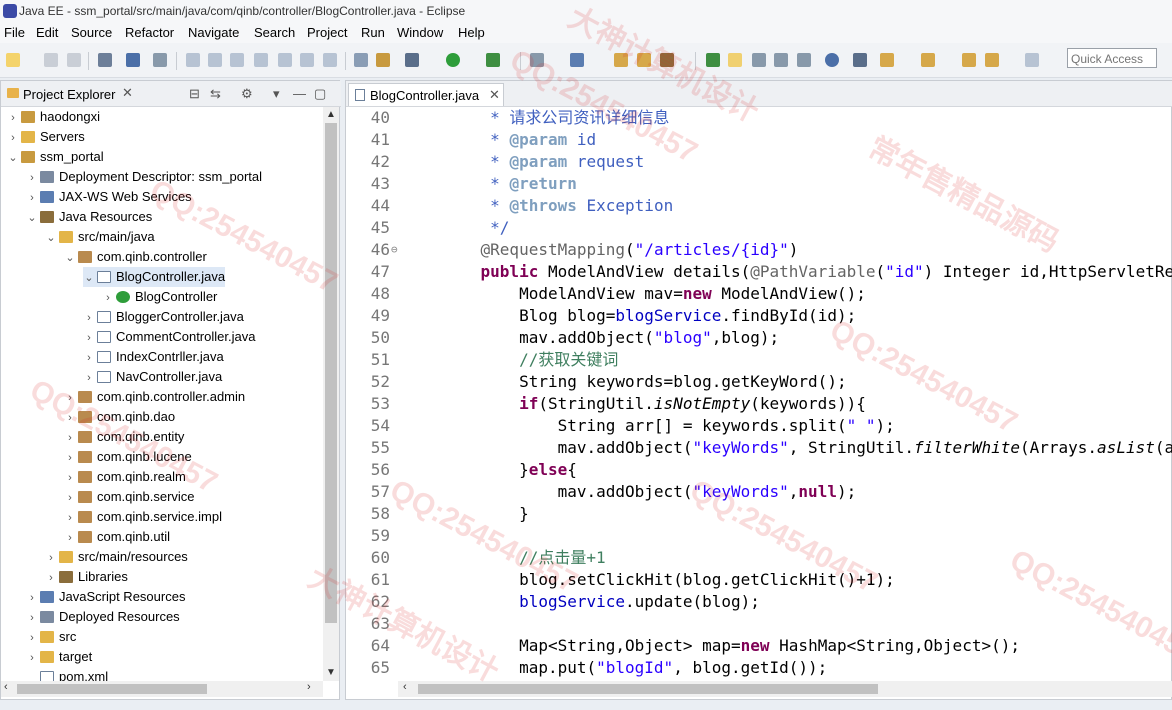 The image size is (1172, 710). What do you see at coordinates (453, 60) in the screenshot?
I see `run-icon` at bounding box center [453, 60].